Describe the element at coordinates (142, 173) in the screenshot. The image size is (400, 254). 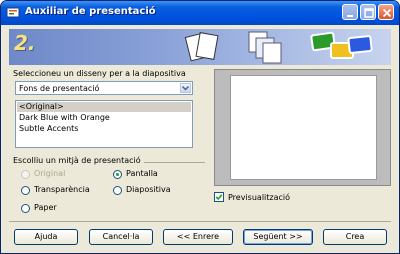
I see `radio-pantalla-label: Pantalla` at that location.